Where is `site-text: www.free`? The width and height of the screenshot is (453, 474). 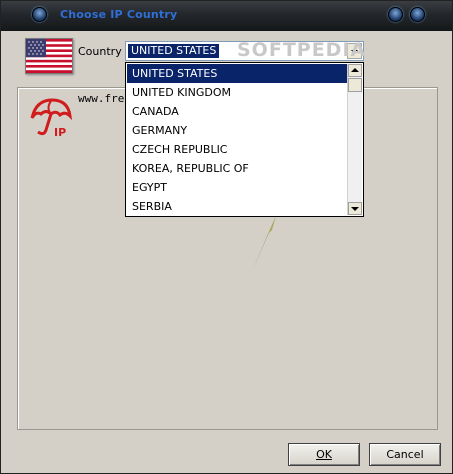
site-text: www.free is located at coordinates (104, 98).